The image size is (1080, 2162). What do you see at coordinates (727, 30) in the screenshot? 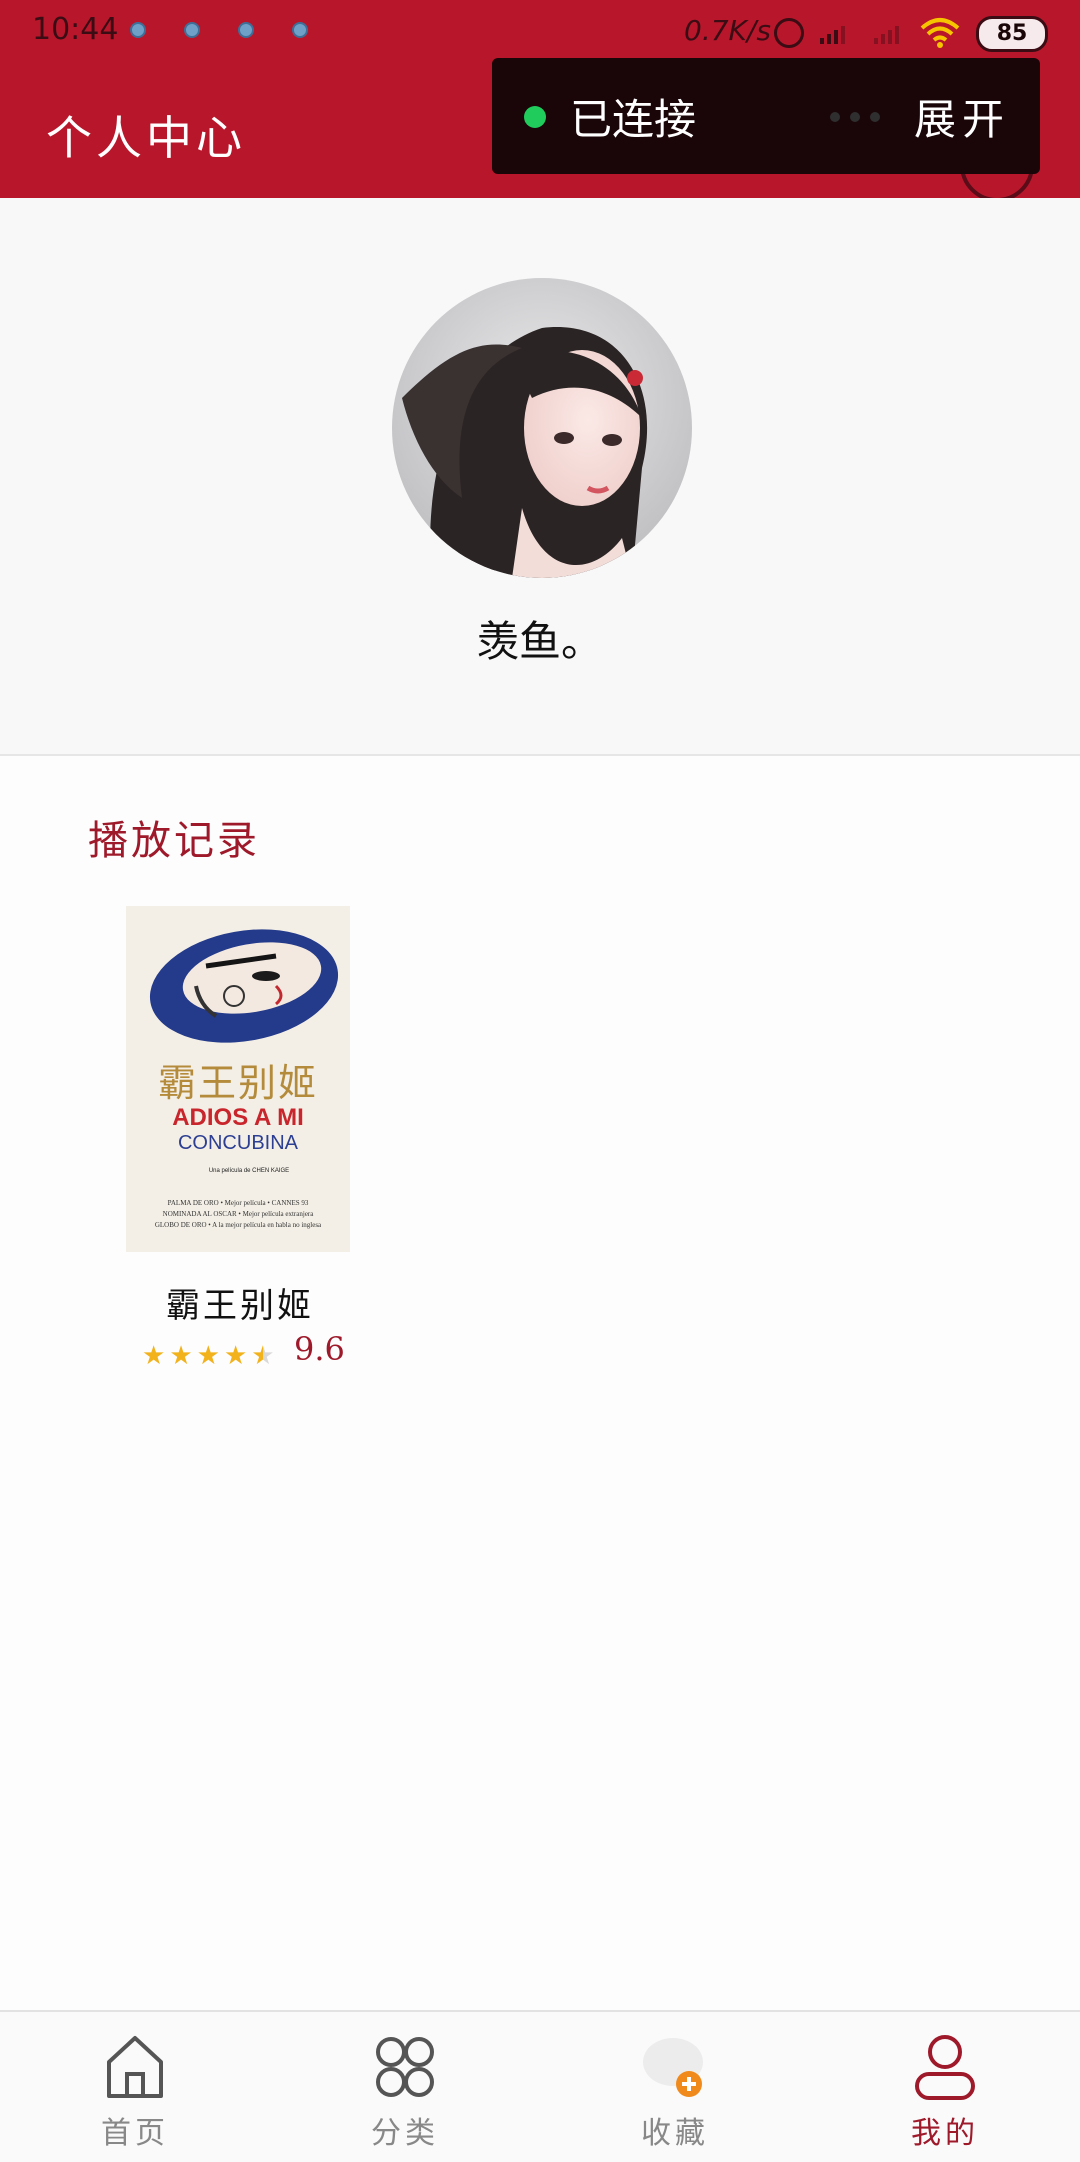
I see `network-speed: 0.7K/s` at bounding box center [727, 30].